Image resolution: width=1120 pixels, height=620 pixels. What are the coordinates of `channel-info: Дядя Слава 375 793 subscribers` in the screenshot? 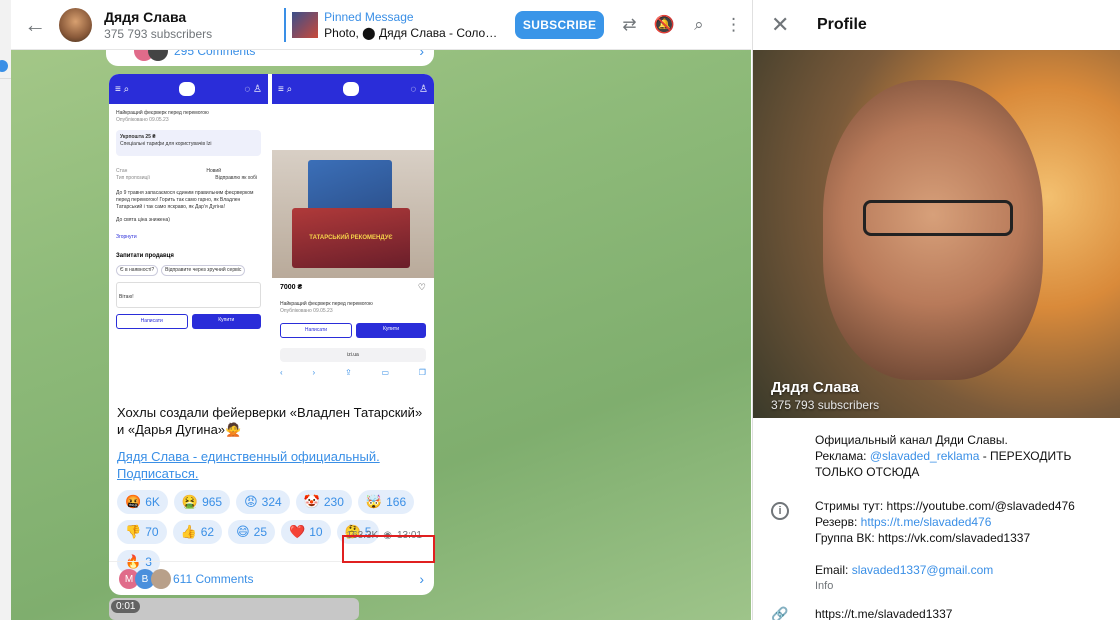 It's located at (186, 25).